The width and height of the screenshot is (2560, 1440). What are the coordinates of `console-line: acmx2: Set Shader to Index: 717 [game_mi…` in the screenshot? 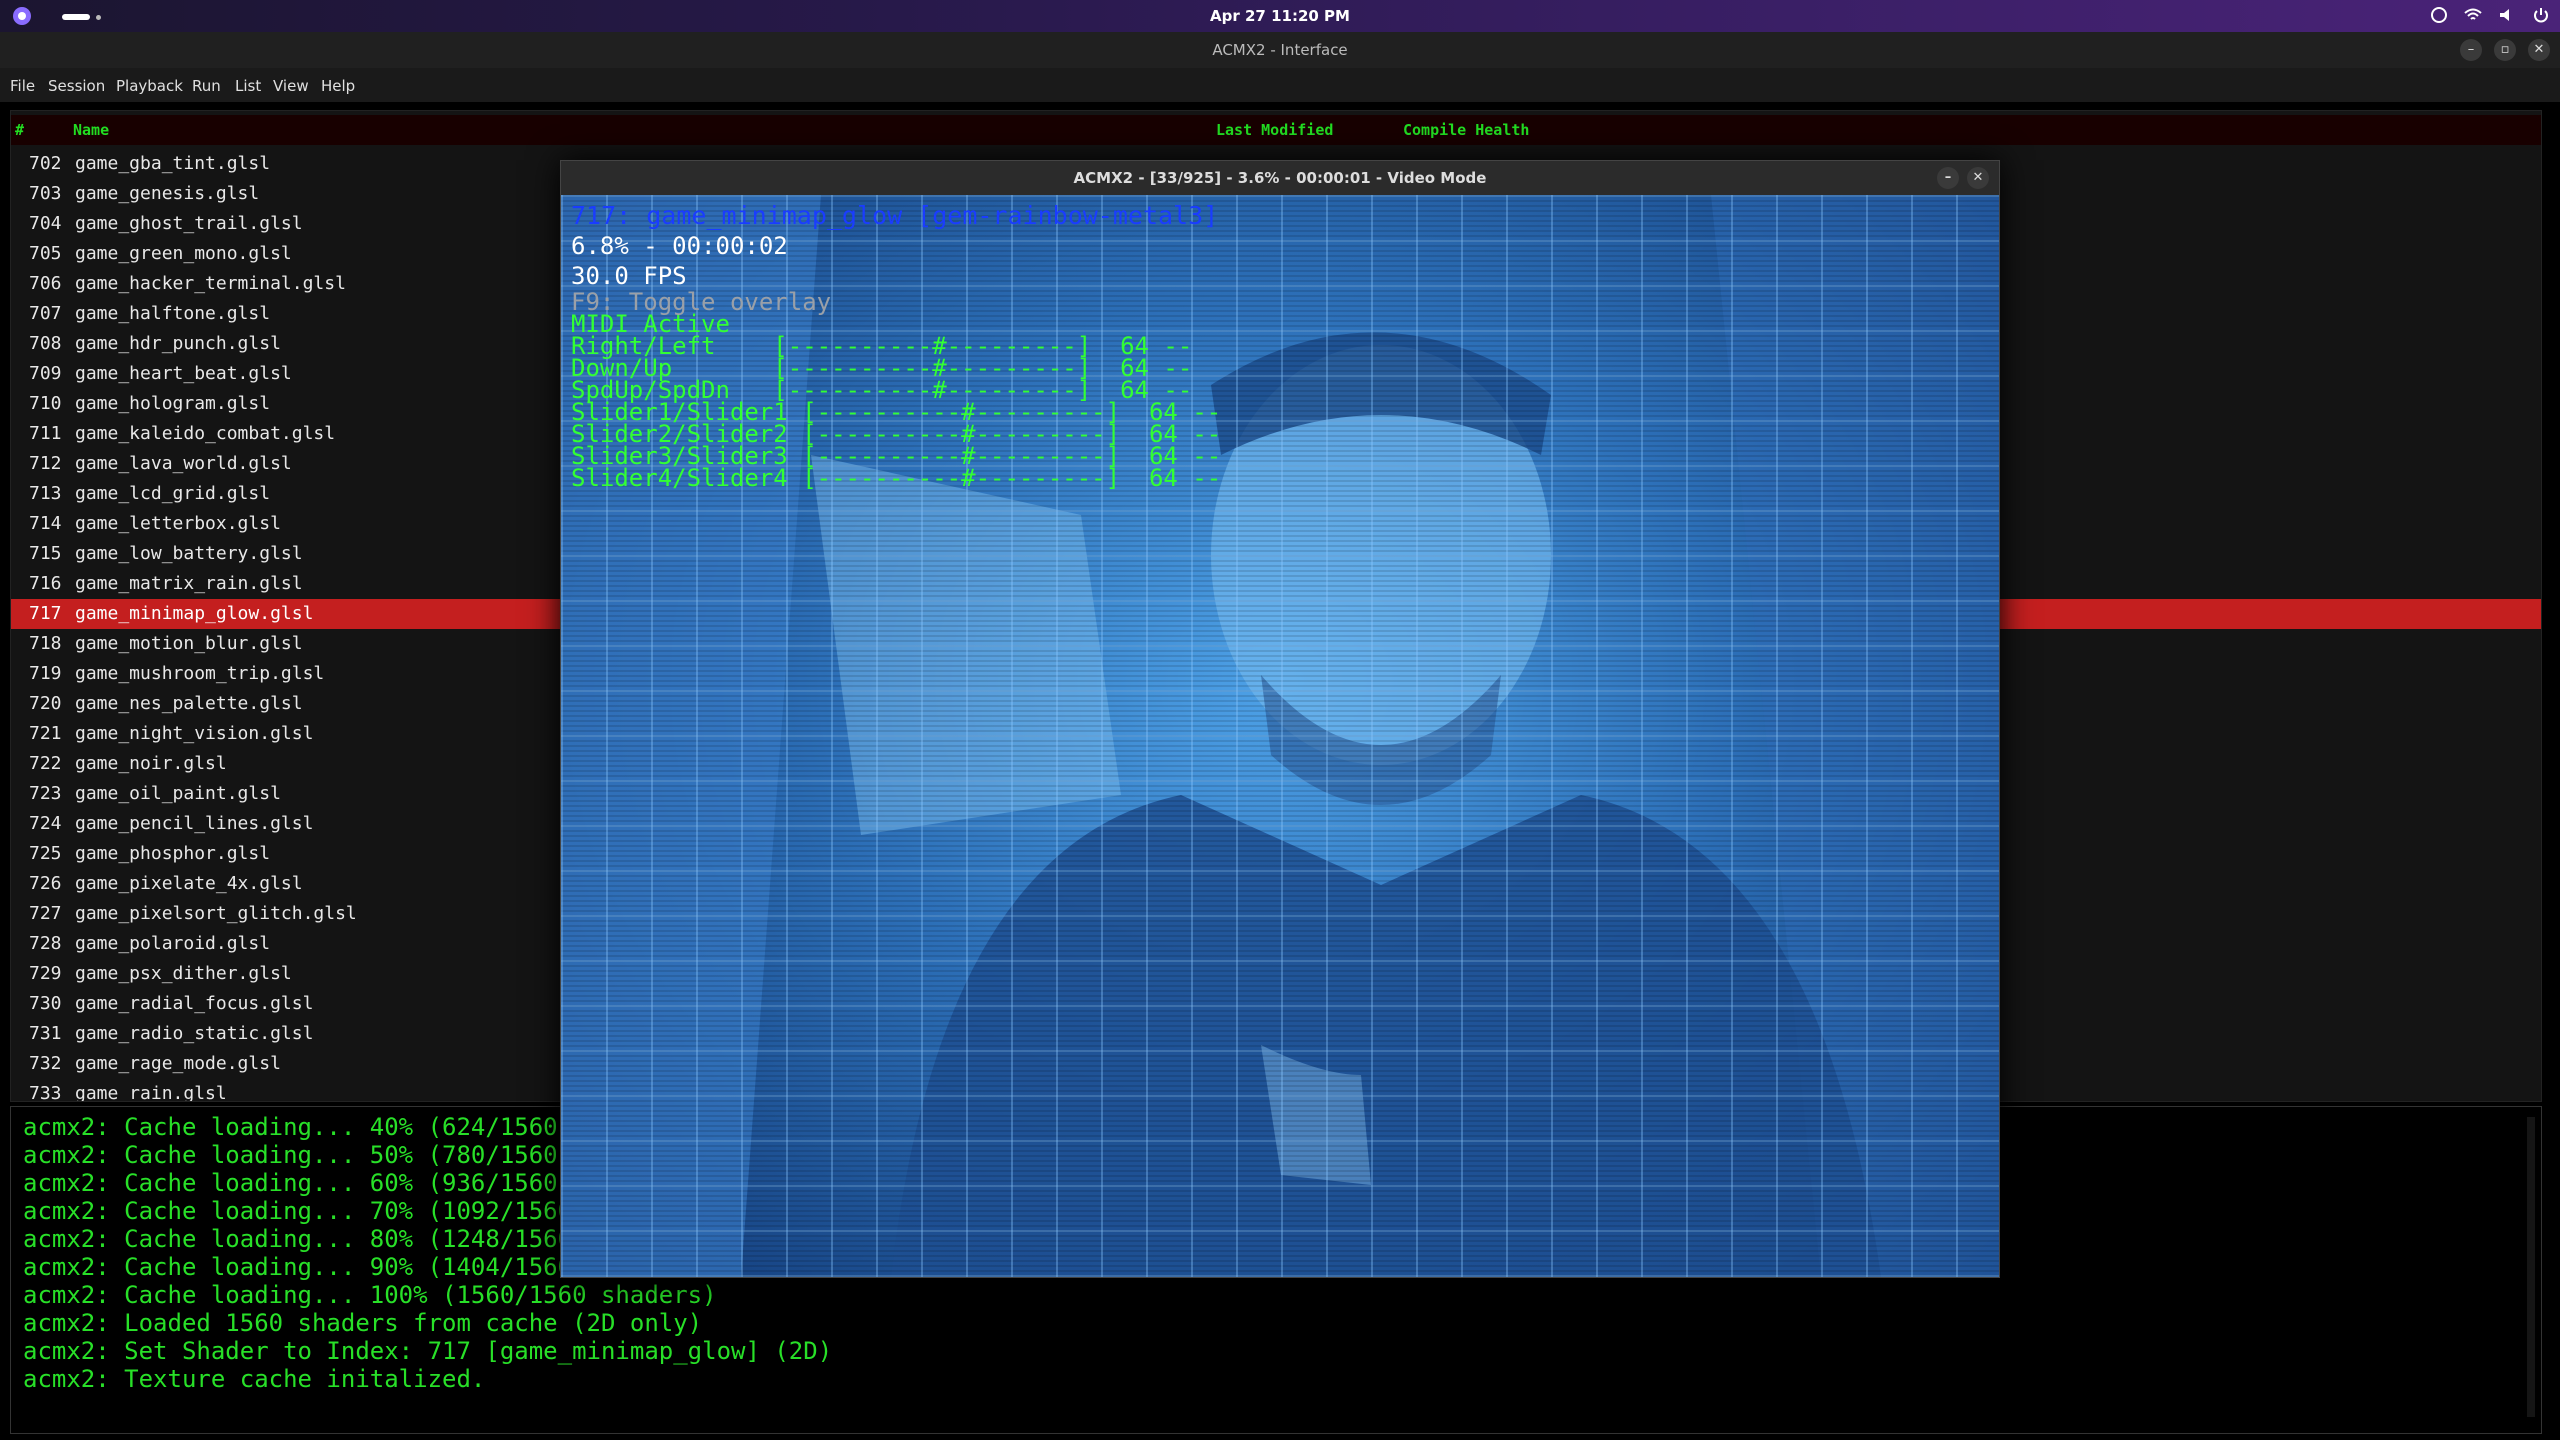 It's located at (428, 1351).